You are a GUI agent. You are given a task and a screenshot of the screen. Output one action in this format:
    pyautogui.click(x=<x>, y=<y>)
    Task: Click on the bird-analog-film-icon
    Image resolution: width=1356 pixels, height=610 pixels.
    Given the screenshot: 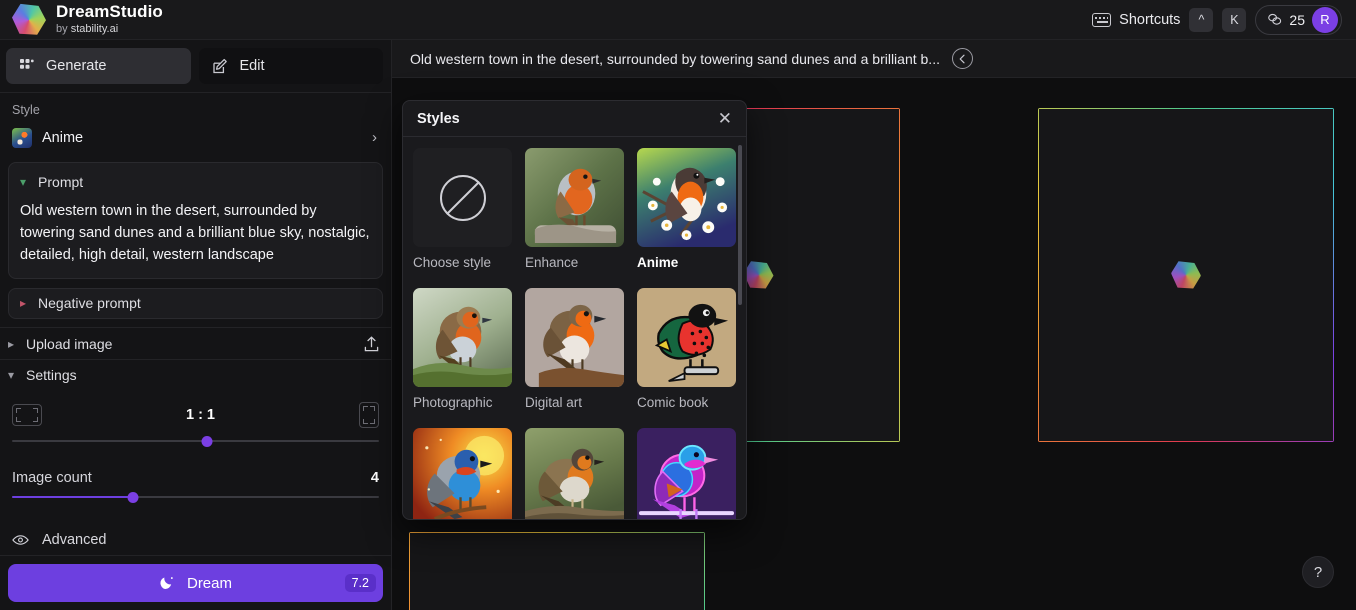 What is the action you would take?
    pyautogui.click(x=574, y=473)
    